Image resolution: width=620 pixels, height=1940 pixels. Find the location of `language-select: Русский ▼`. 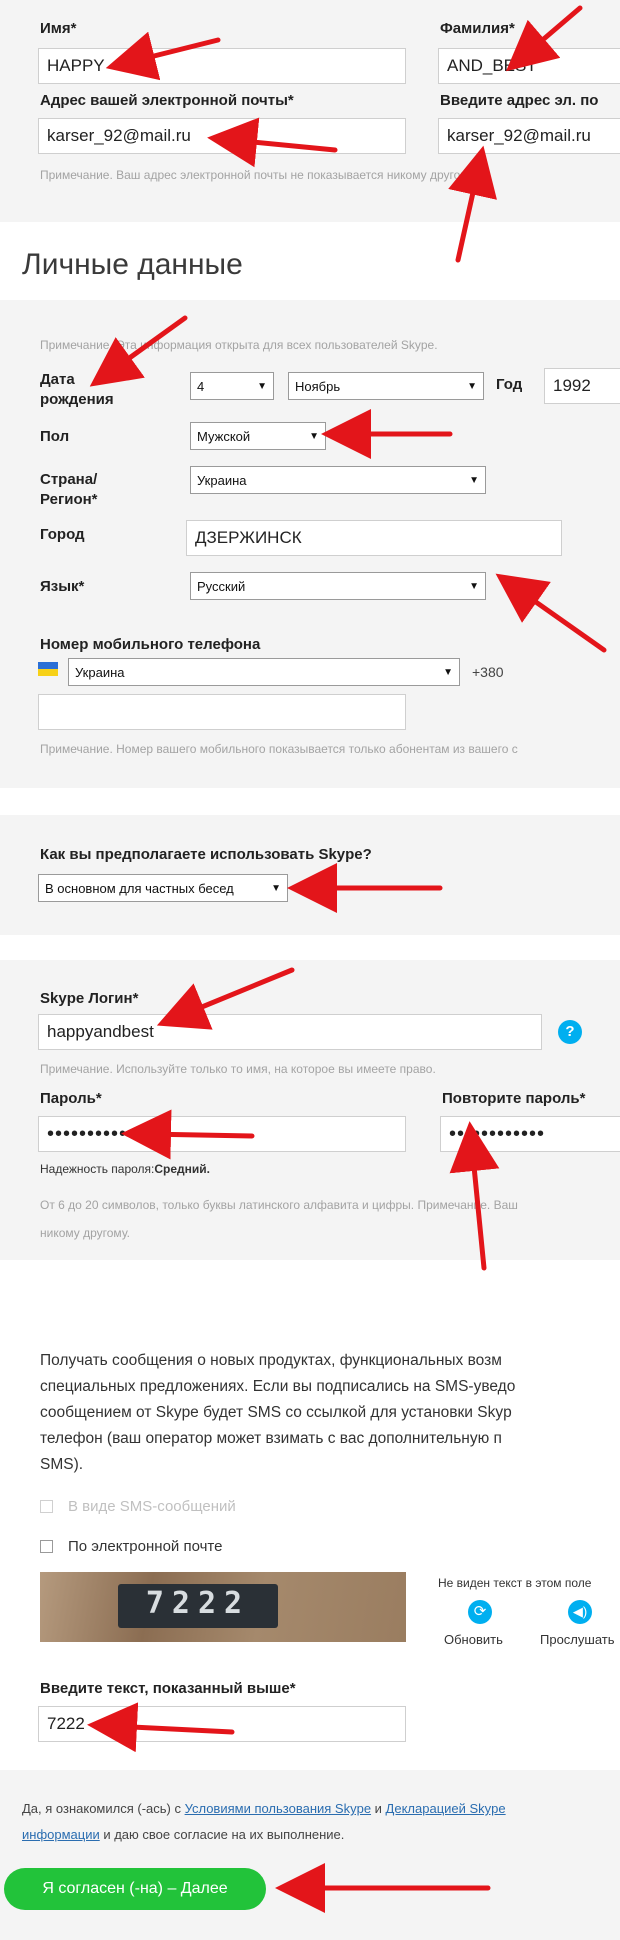

language-select: Русский ▼ is located at coordinates (338, 586).